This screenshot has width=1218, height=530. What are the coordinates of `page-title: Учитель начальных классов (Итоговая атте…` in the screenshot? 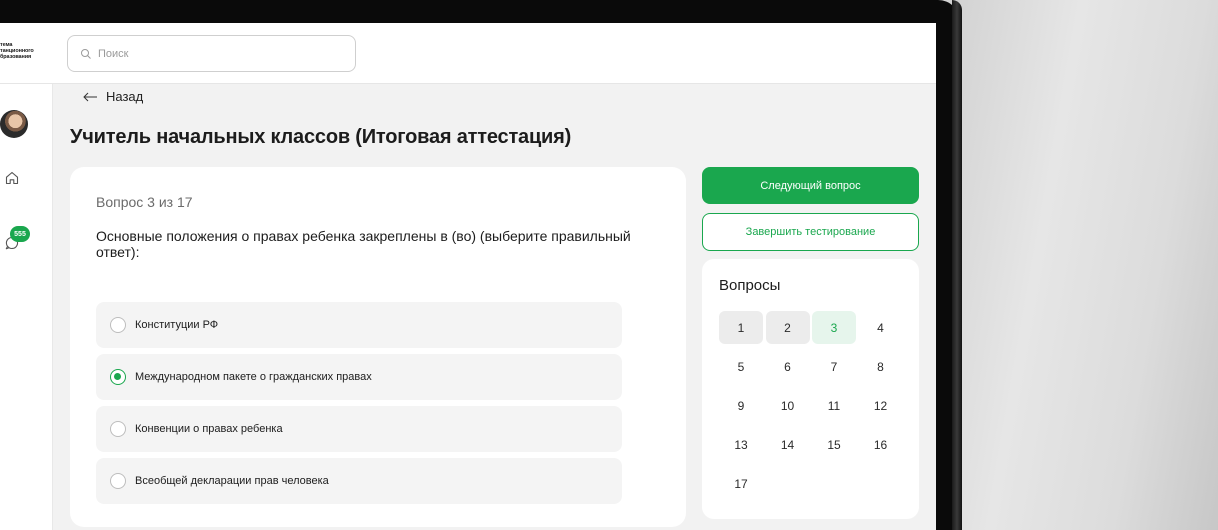 It's located at (321, 137).